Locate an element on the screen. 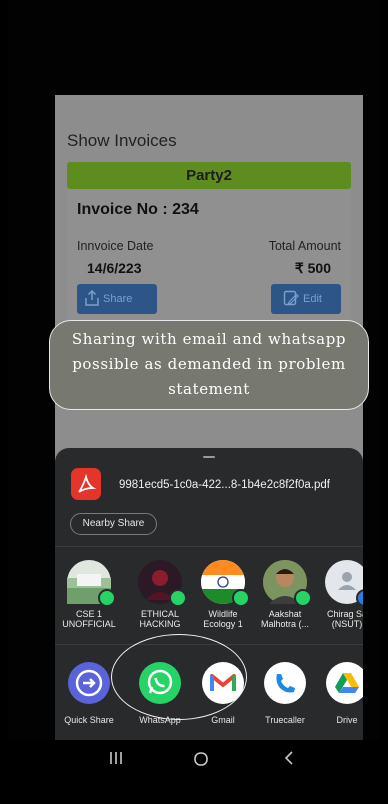  total-amount-value: ₹ 500 is located at coordinates (312, 268).